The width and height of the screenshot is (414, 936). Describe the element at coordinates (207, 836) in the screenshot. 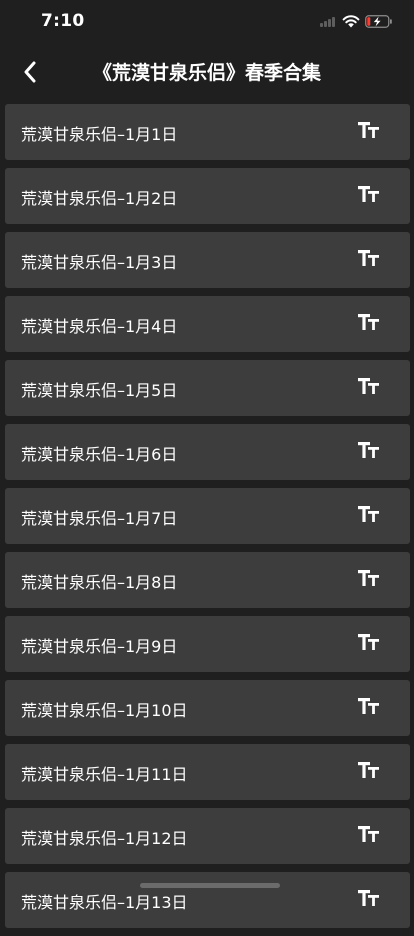

I see `list-item: 荒漠甘泉乐侣–1月12日` at that location.